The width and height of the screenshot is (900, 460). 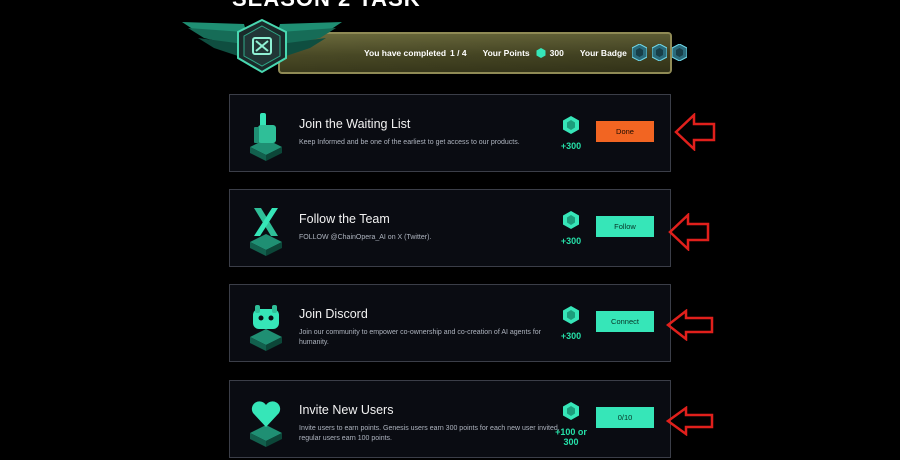 What do you see at coordinates (333, 314) in the screenshot?
I see `task-title: Join Discord` at bounding box center [333, 314].